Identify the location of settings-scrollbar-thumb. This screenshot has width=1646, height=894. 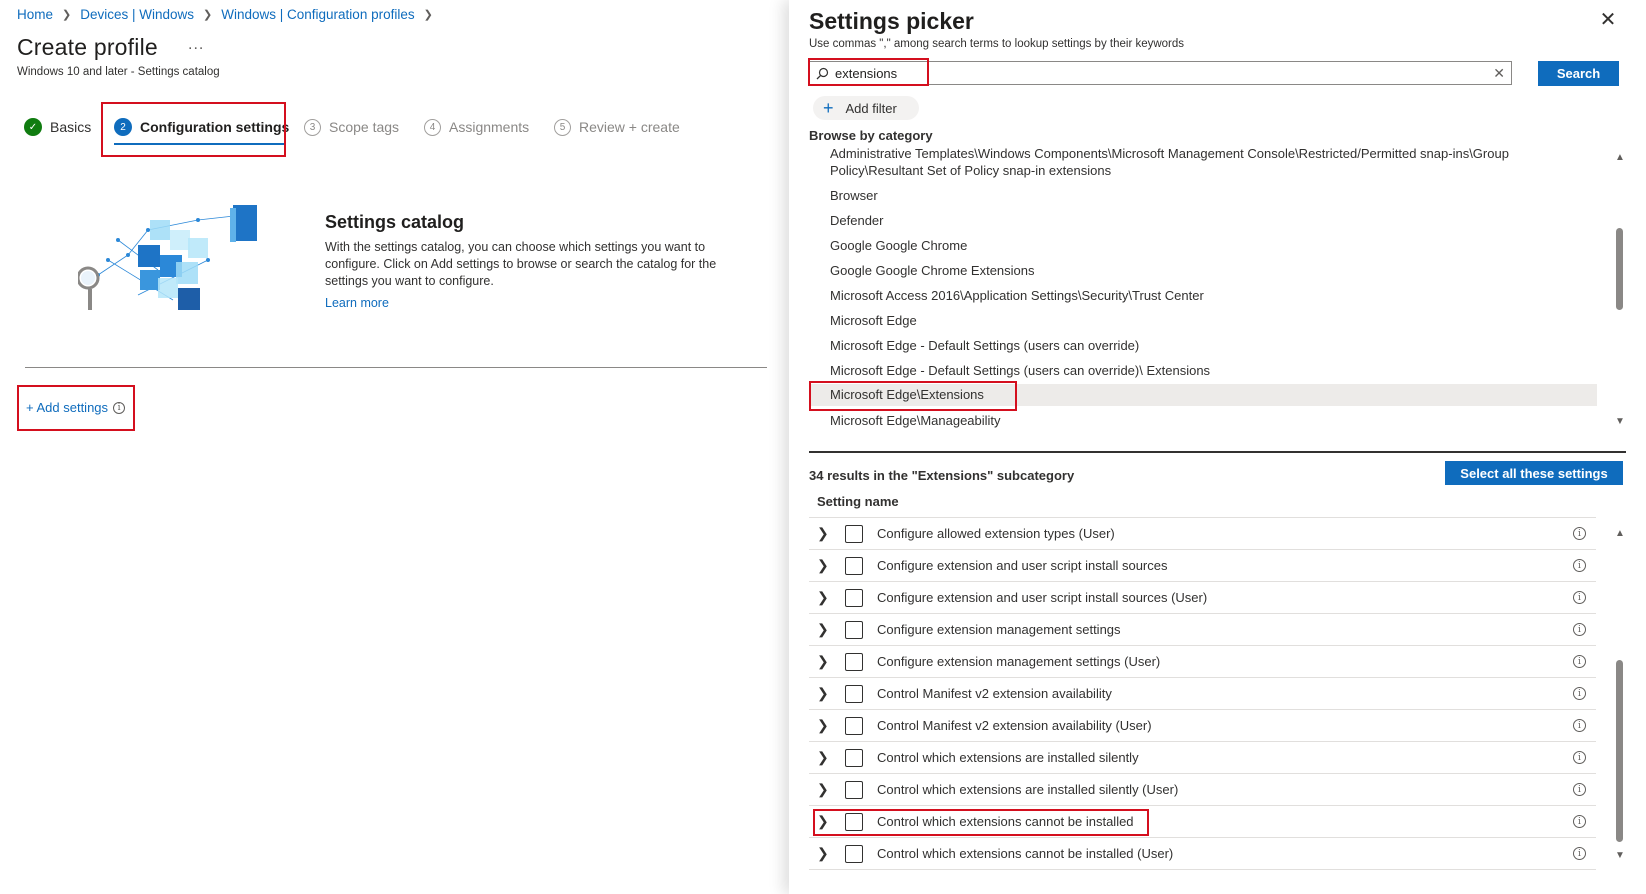
(1619, 751).